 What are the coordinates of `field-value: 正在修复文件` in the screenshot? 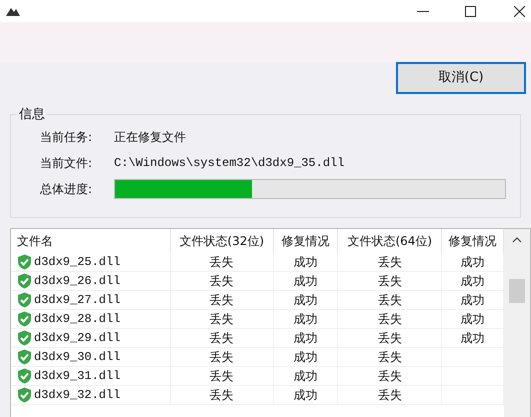 It's located at (150, 137).